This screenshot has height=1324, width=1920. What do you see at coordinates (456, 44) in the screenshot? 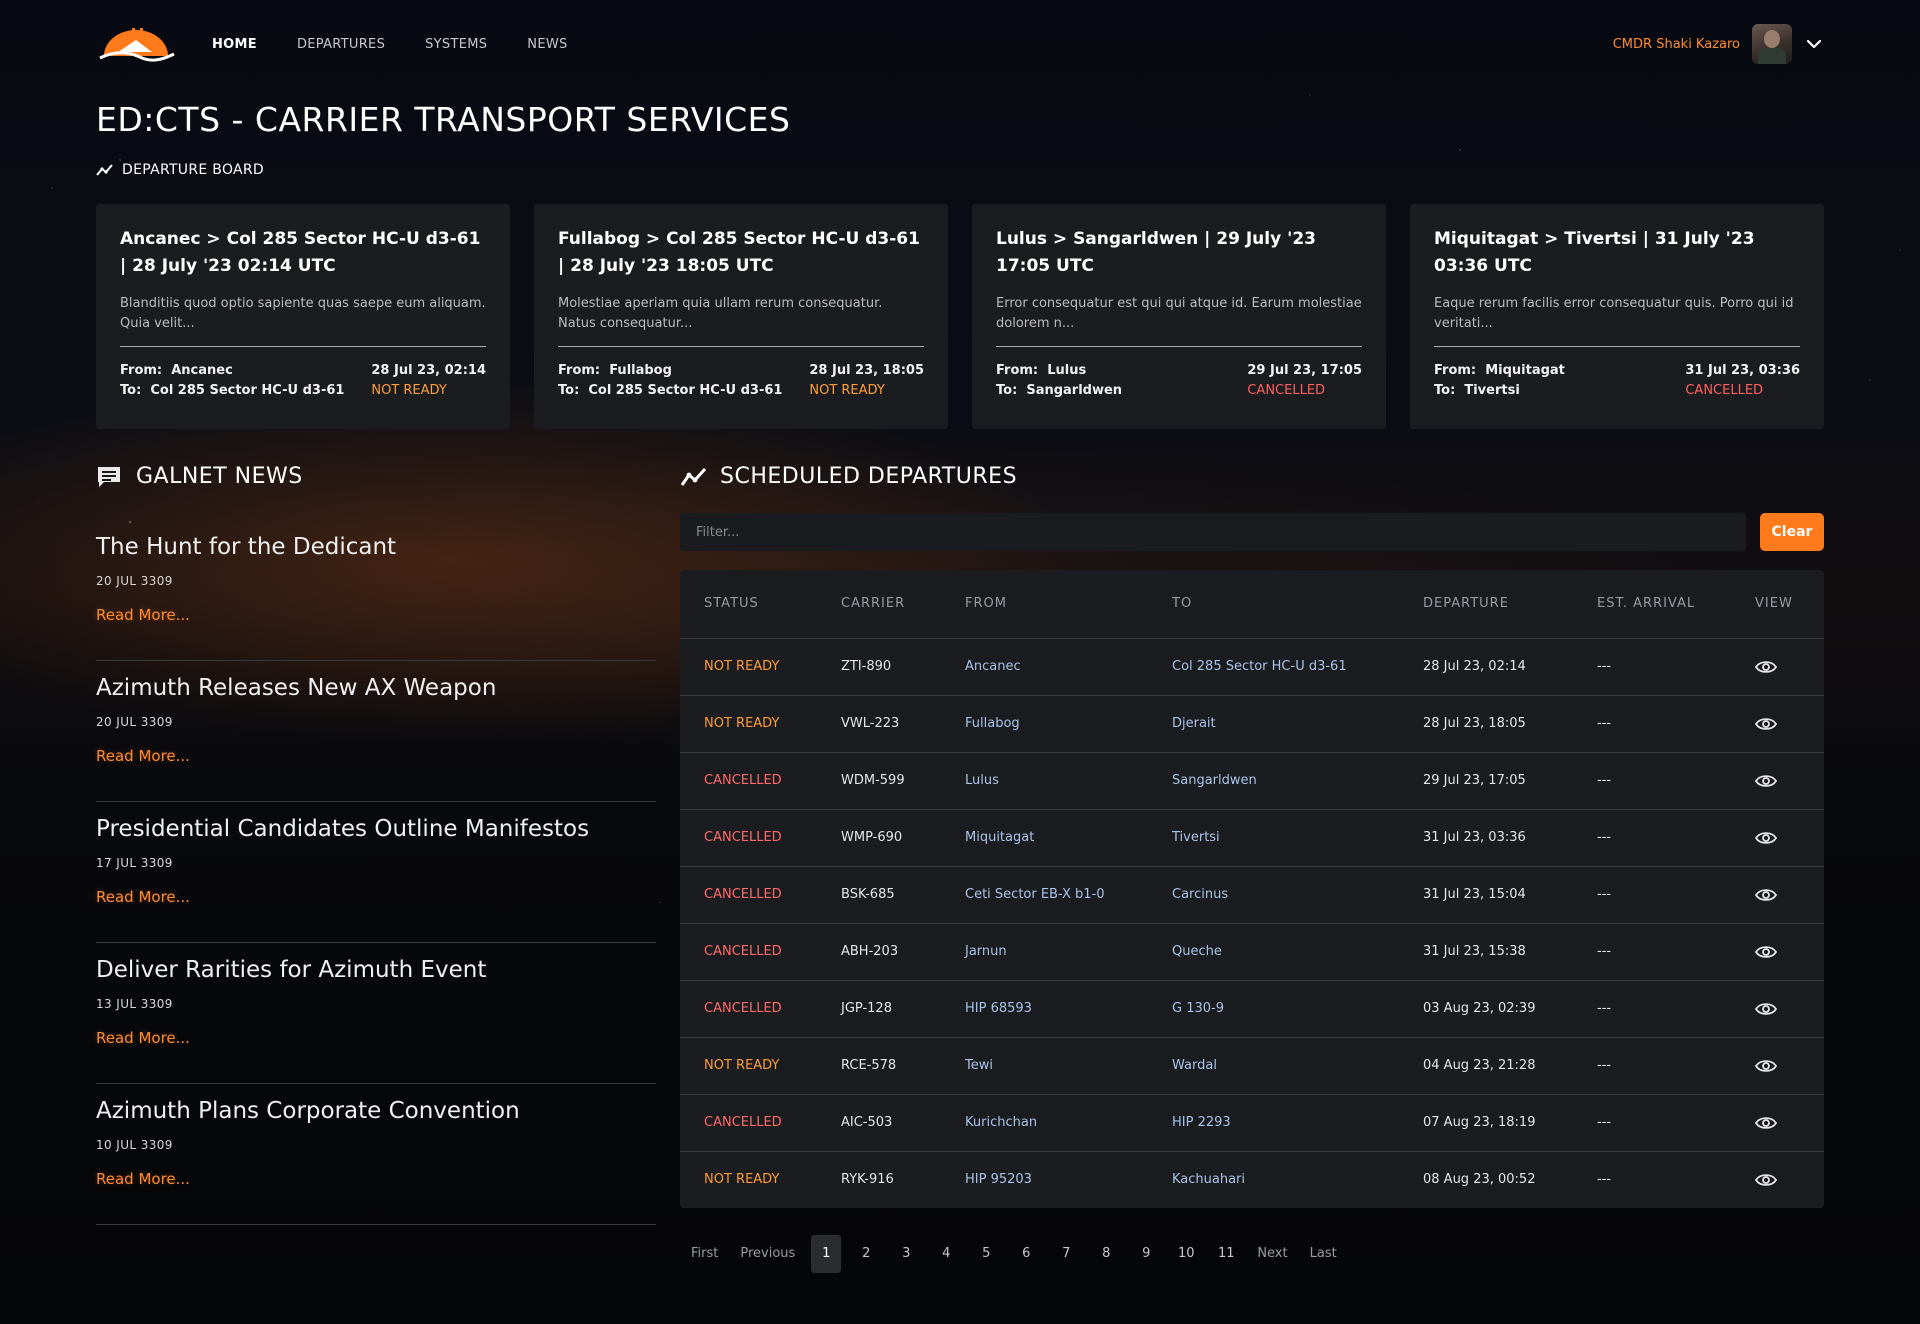
I see `nav-systems: SYSTEMS` at bounding box center [456, 44].